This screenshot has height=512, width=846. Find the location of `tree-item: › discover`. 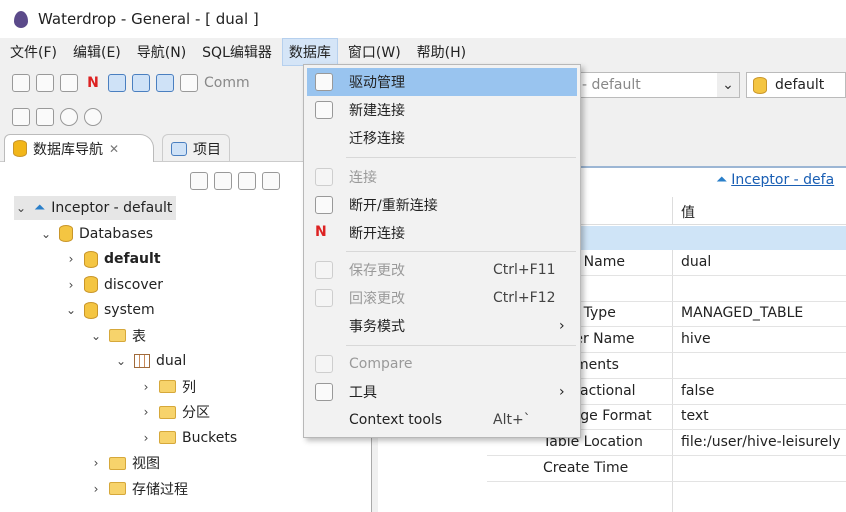

tree-item: › discover is located at coordinates (113, 285).